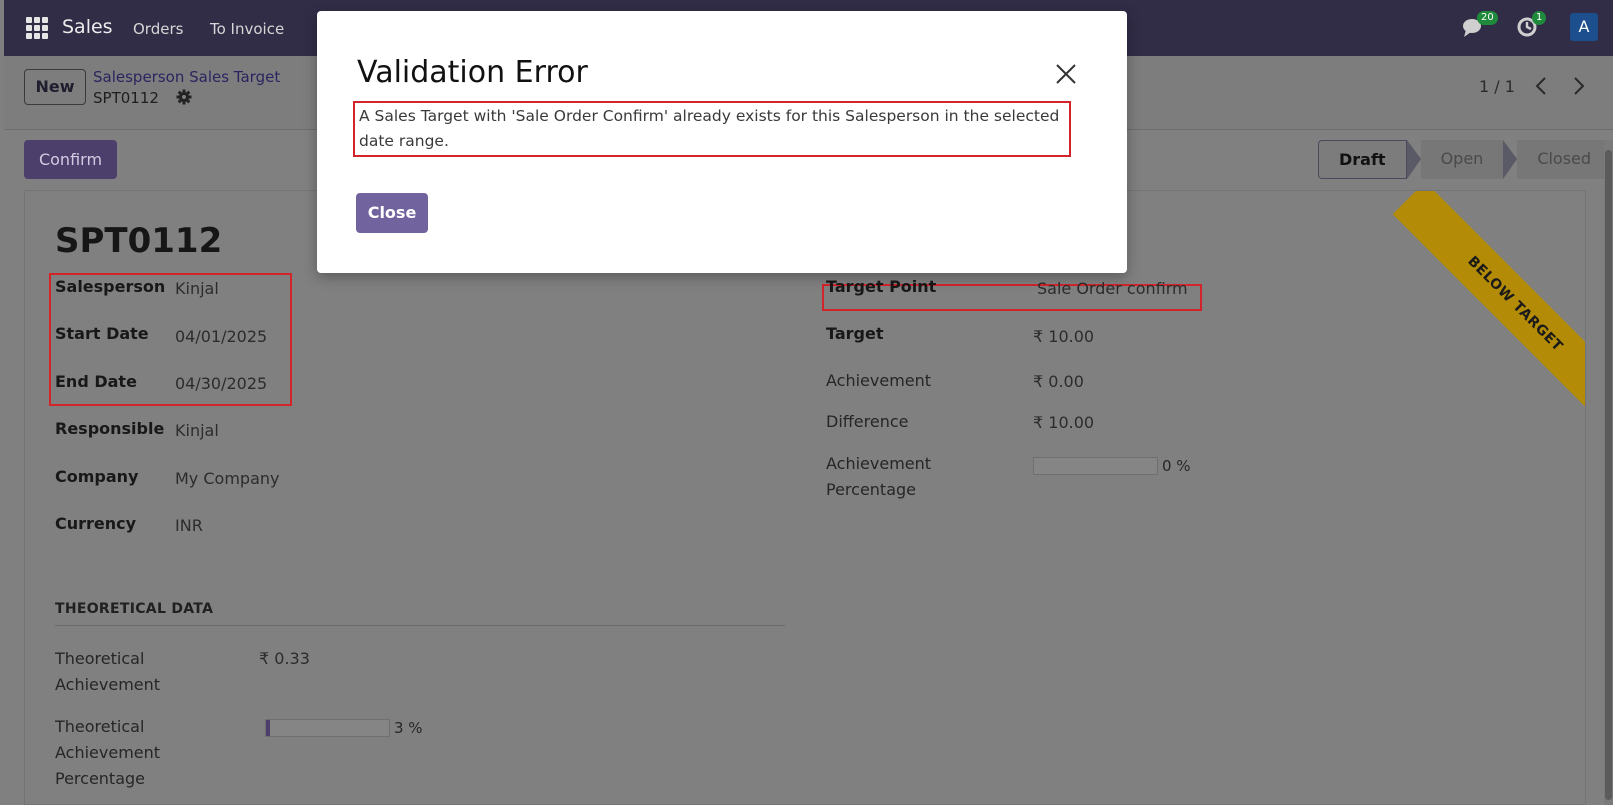 The image size is (1613, 805). Describe the element at coordinates (97, 476) in the screenshot. I see `company-label: Company` at that location.